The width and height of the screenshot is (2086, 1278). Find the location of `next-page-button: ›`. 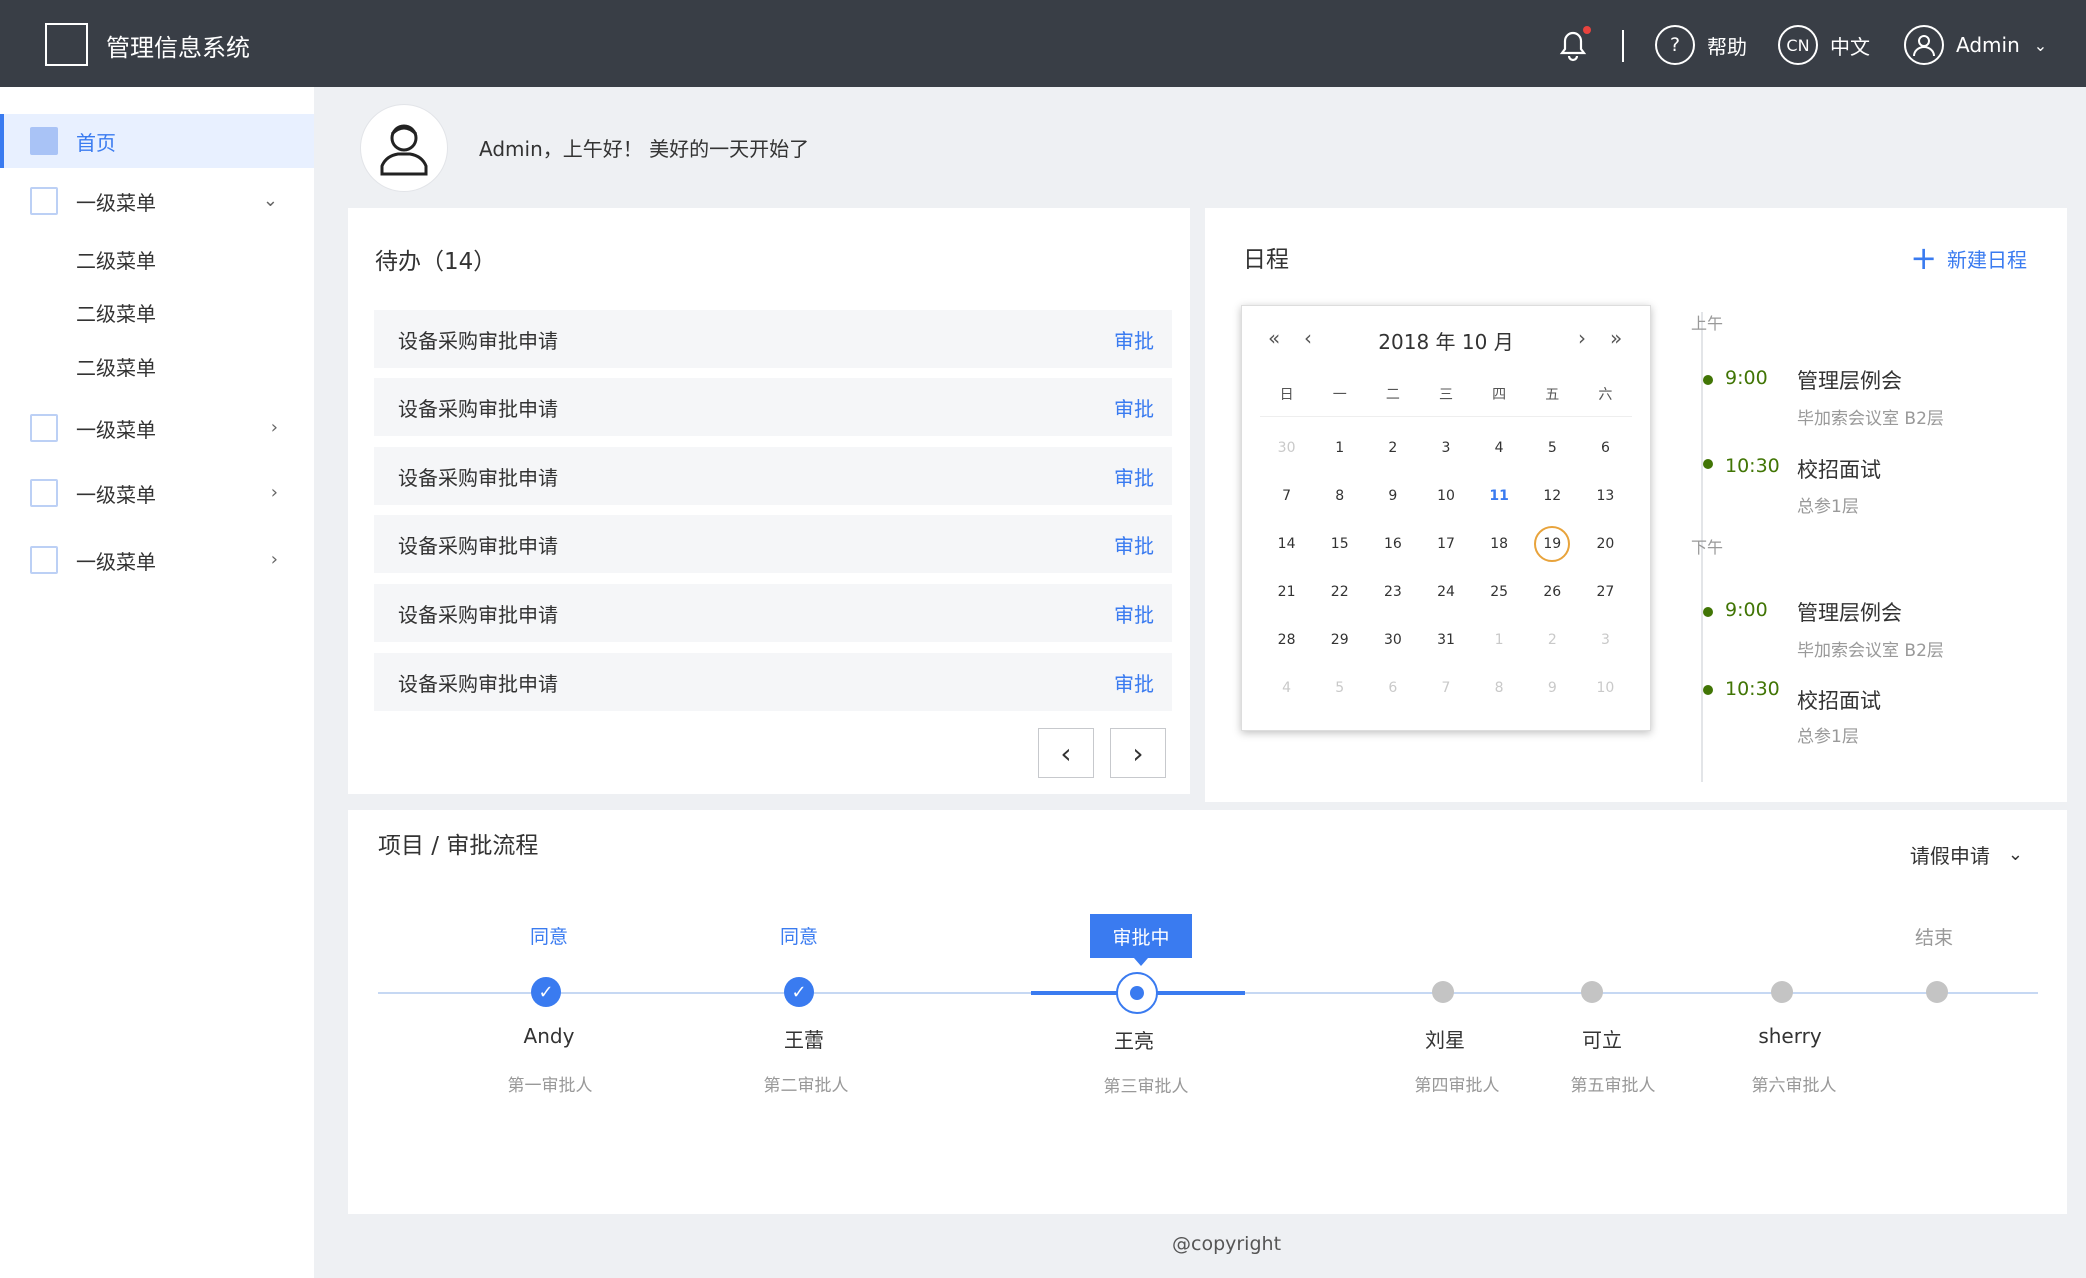

next-page-button: › is located at coordinates (1138, 753).